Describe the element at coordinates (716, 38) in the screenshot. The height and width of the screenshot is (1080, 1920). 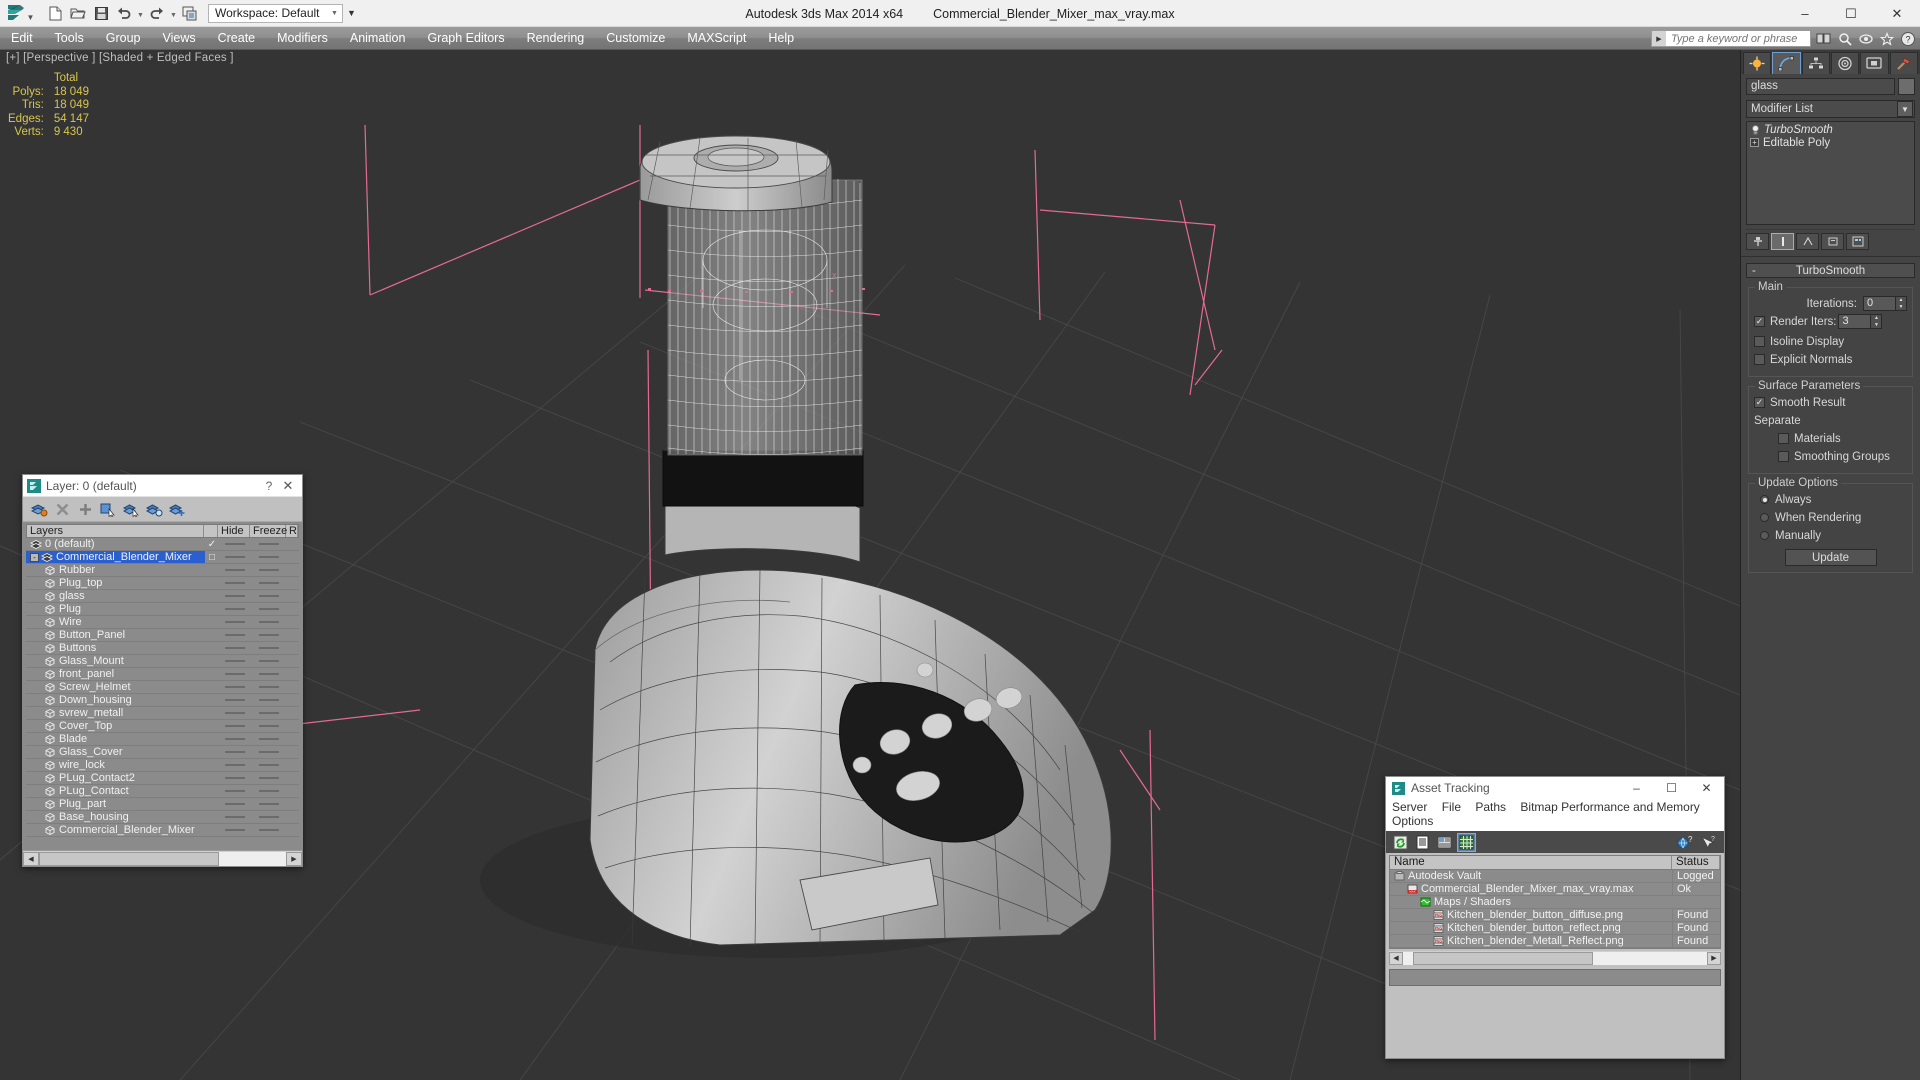
I see `menu-item-maxscript: MAXScript` at that location.